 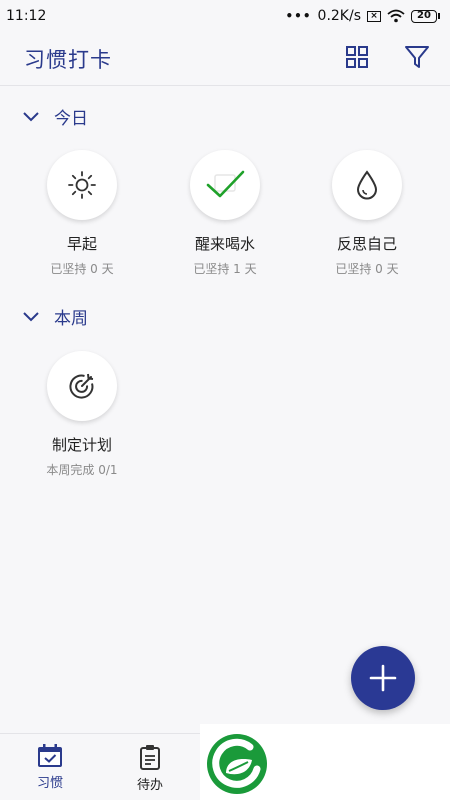 I want to click on nav-item-todo: 待办, so click(x=150, y=767).